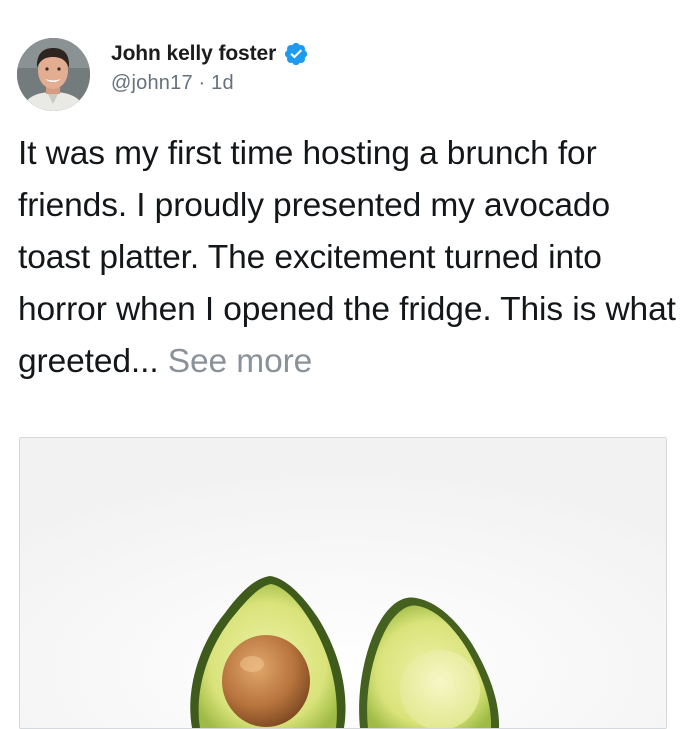 This screenshot has height=729, width=700. What do you see at coordinates (193, 54) in the screenshot?
I see `author-display-name: John kelly foster` at bounding box center [193, 54].